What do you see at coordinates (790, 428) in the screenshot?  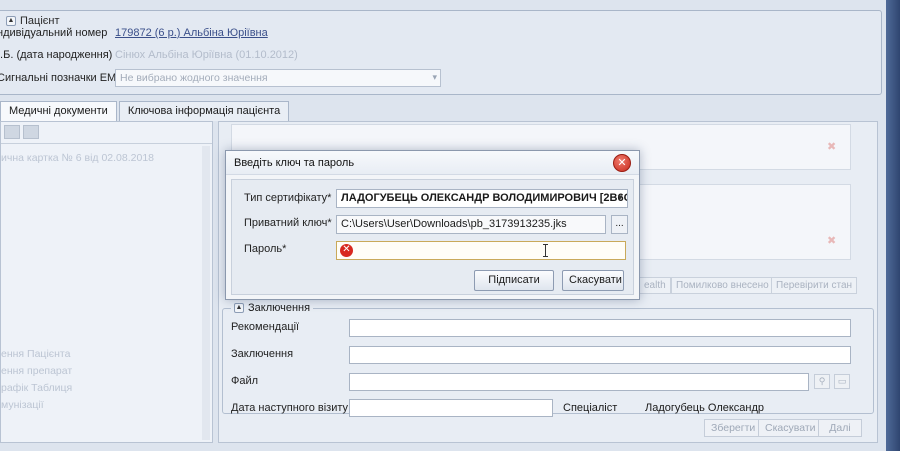 I see `cancel-form-button: Скасувати` at bounding box center [790, 428].